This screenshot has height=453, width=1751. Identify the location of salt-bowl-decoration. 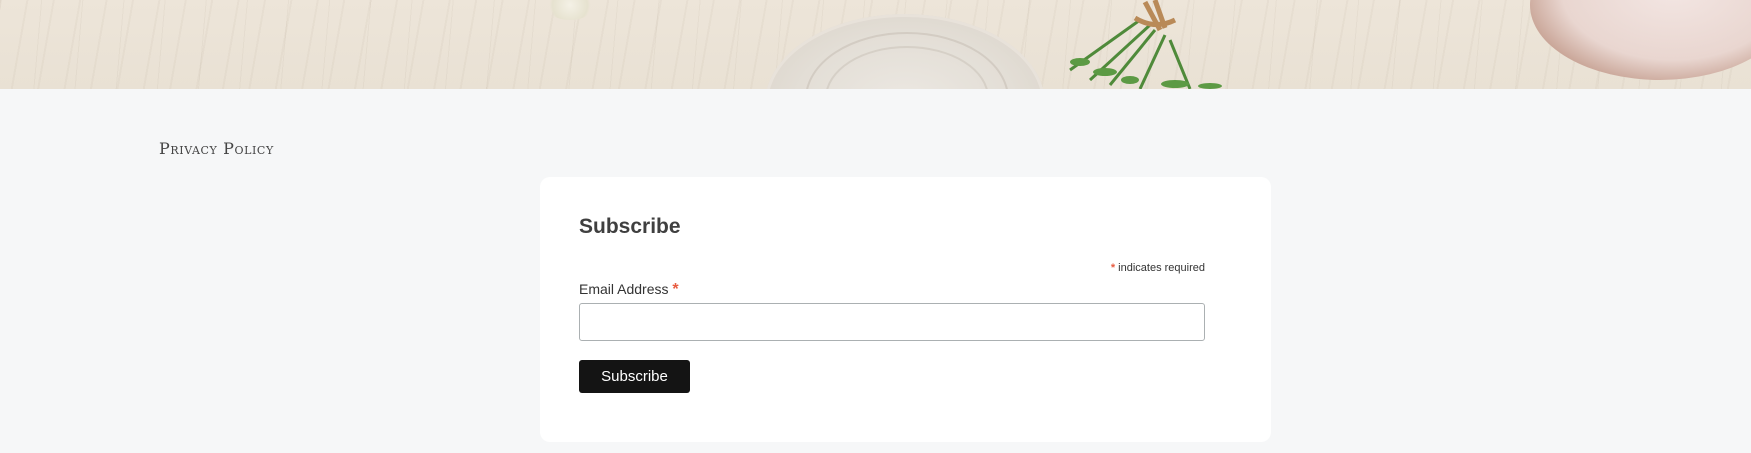
(1640, 40).